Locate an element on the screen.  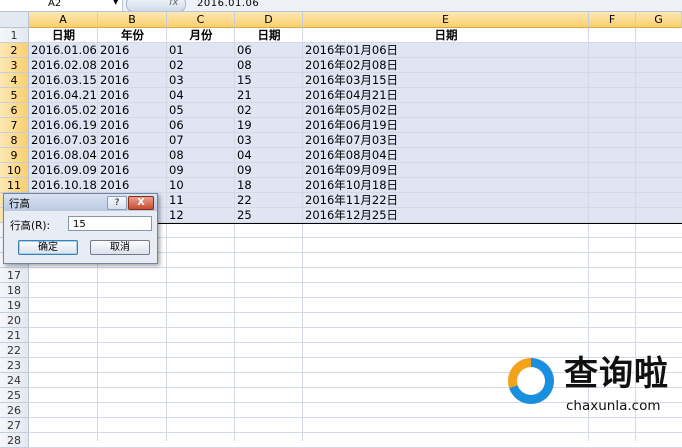
row-header-7: 7 is located at coordinates (14, 125).